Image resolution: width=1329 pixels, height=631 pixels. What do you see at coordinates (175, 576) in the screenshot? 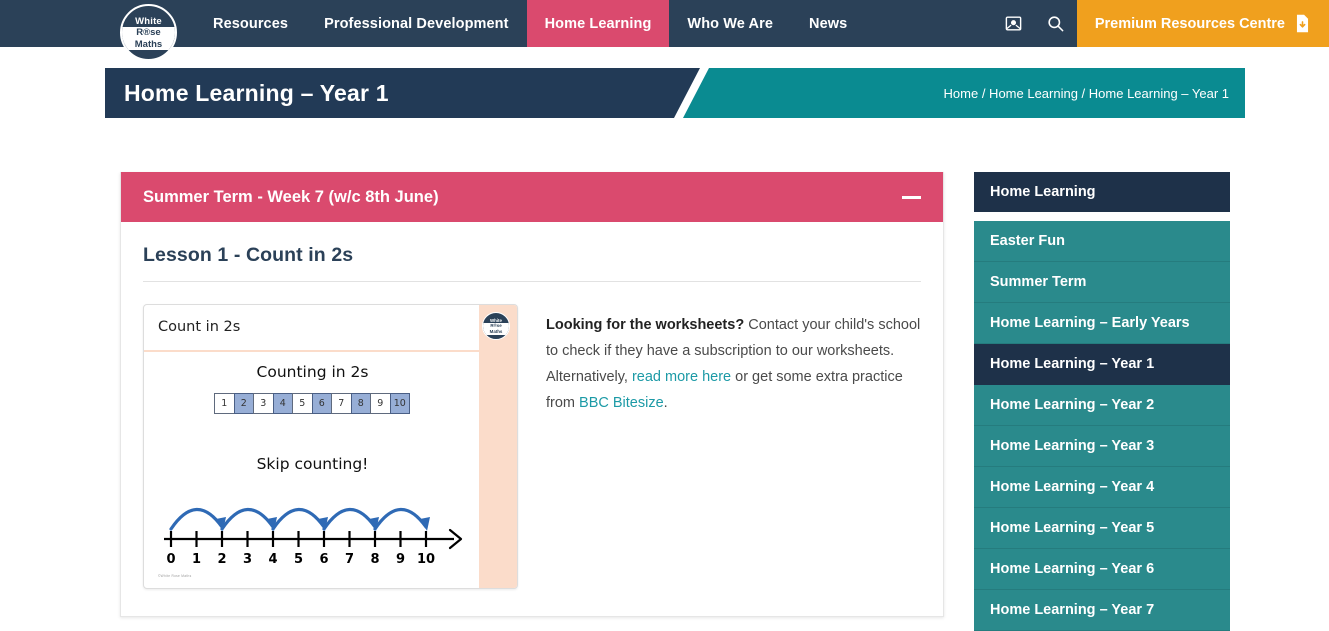
I see `slide-watermark: ©White Rose Maths` at bounding box center [175, 576].